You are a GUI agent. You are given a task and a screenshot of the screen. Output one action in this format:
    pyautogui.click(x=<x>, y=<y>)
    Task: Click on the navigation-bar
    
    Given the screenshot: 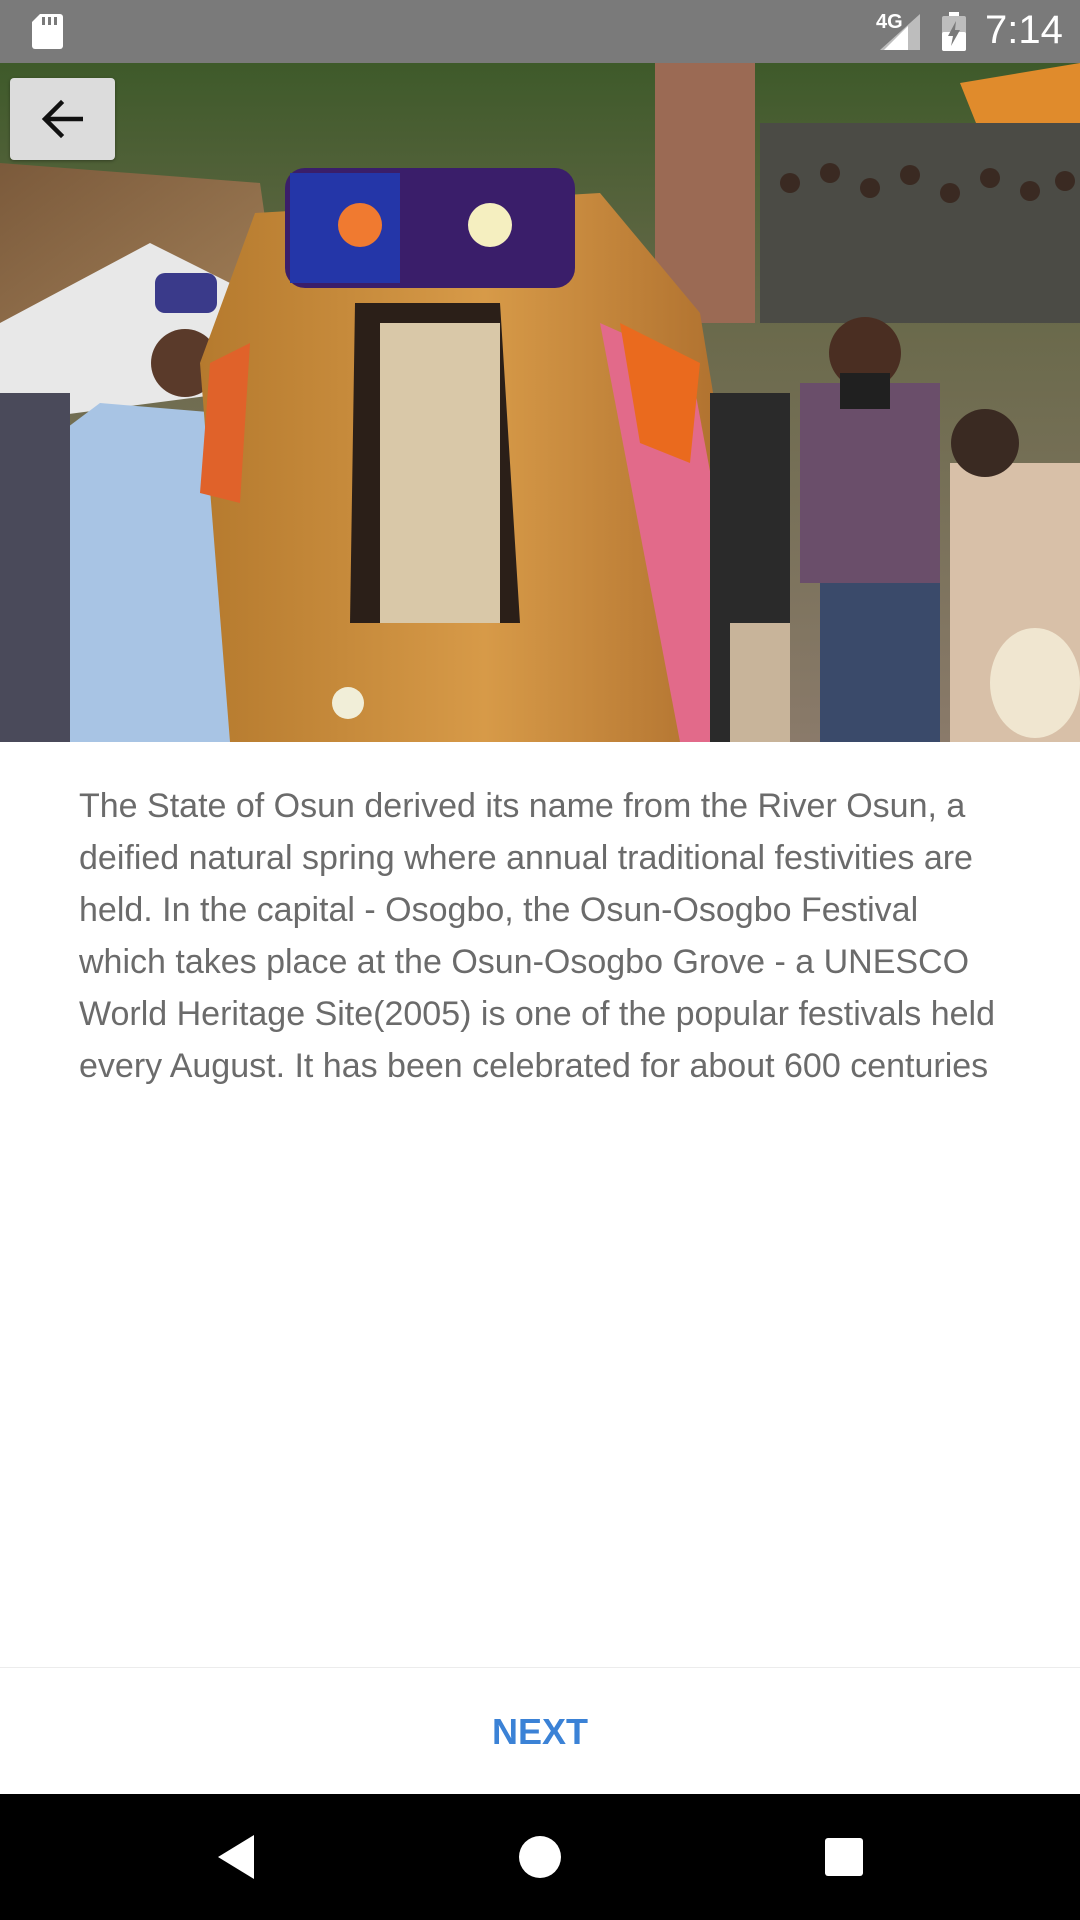 What is the action you would take?
    pyautogui.click(x=540, y=1857)
    